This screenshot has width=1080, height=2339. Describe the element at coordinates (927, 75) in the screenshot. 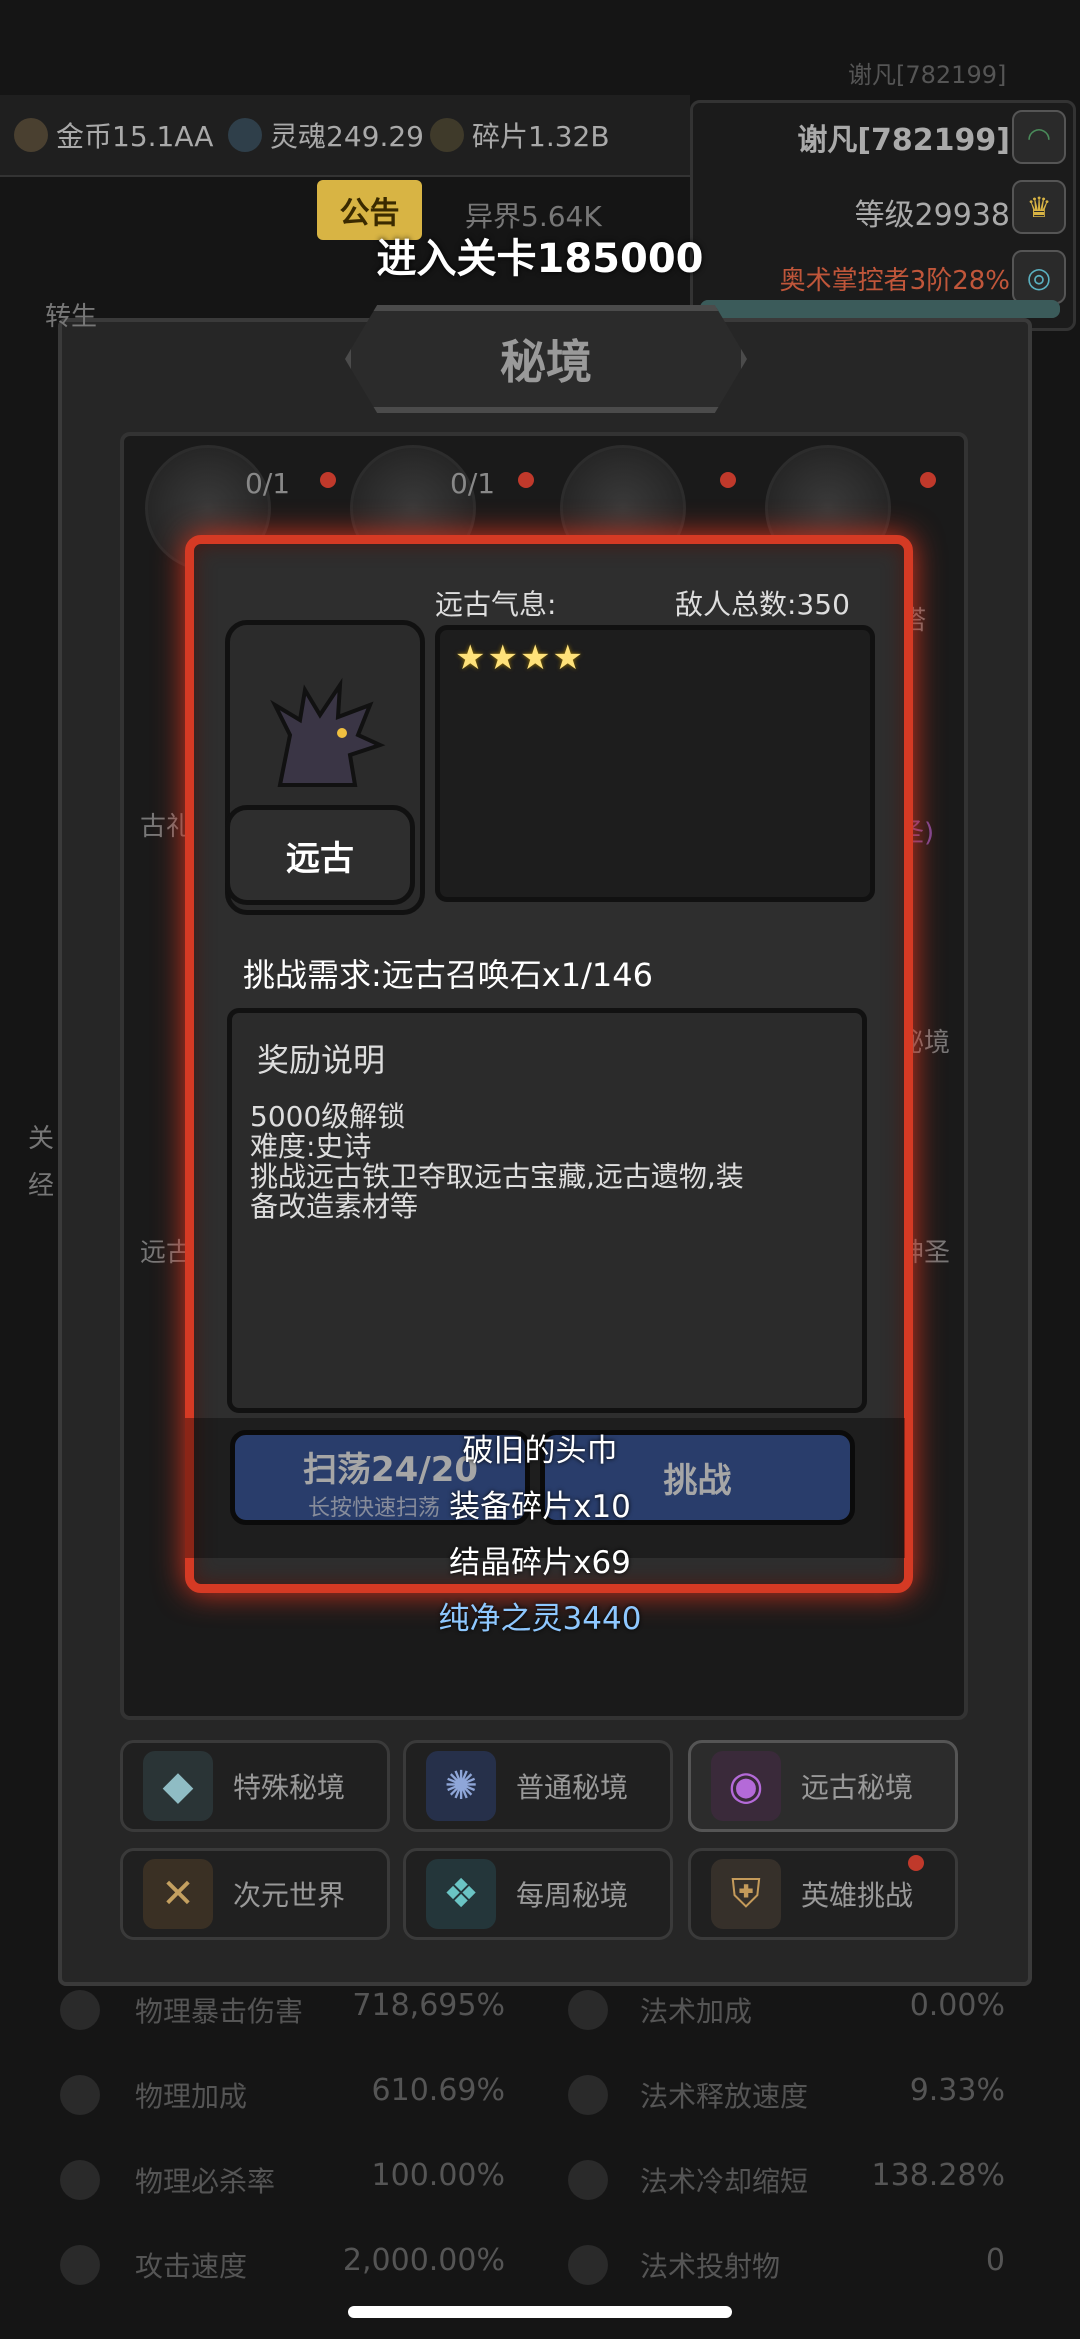

I see `player-id-ghost: 谢凡[782199]` at that location.